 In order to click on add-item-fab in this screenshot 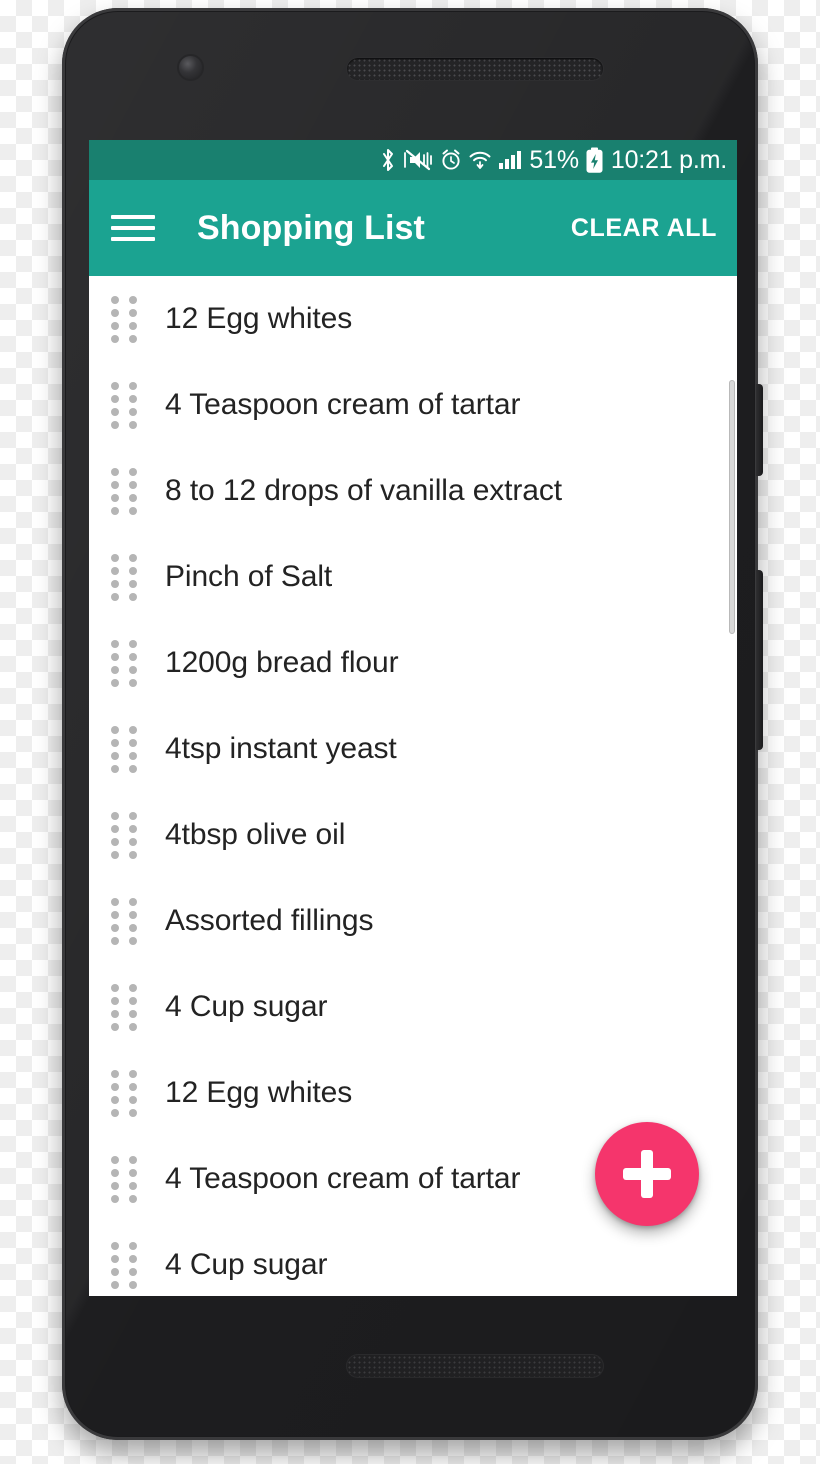, I will do `click(647, 1174)`.